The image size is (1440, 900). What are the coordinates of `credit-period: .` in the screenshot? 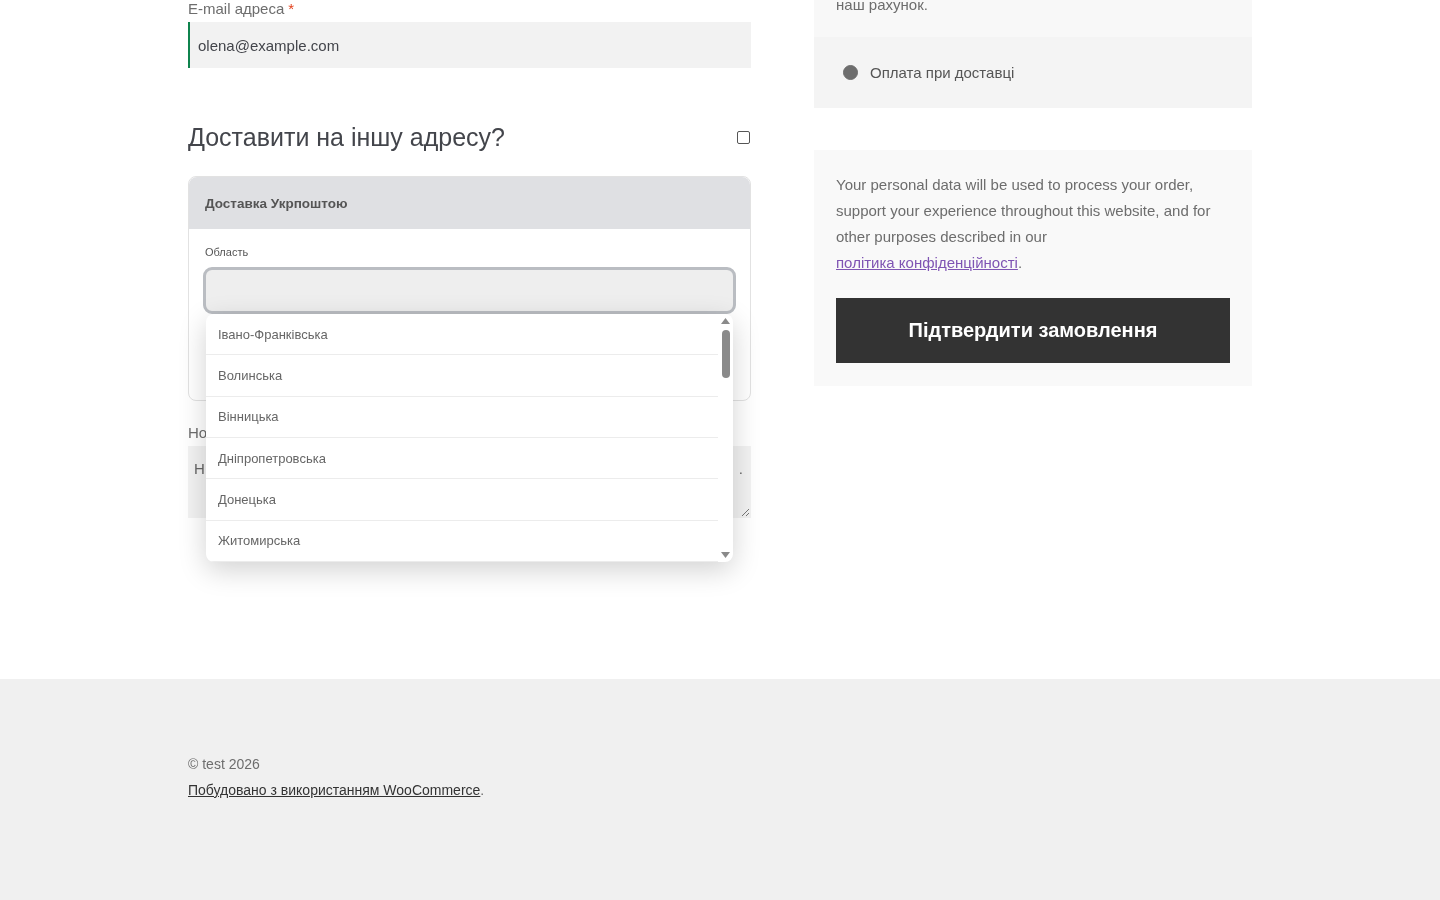 It's located at (482, 790).